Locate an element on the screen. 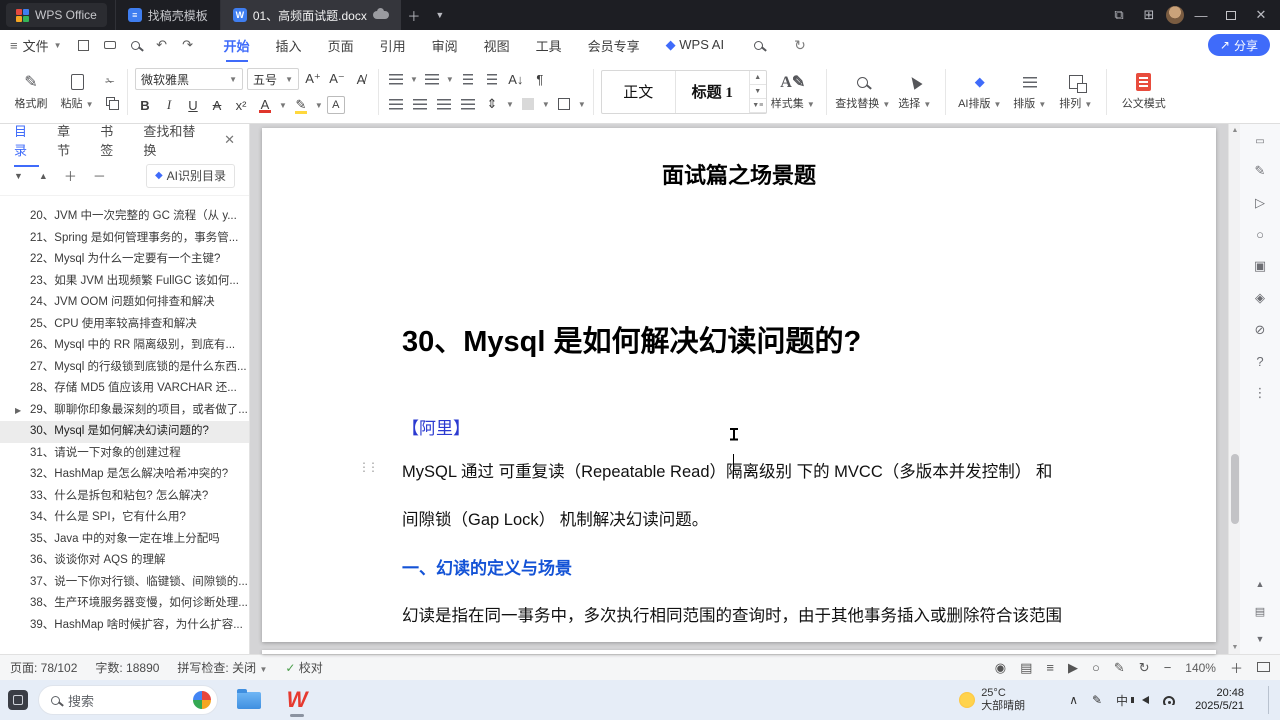  prev-page-icon: ▲ is located at coordinates (1260, 584).